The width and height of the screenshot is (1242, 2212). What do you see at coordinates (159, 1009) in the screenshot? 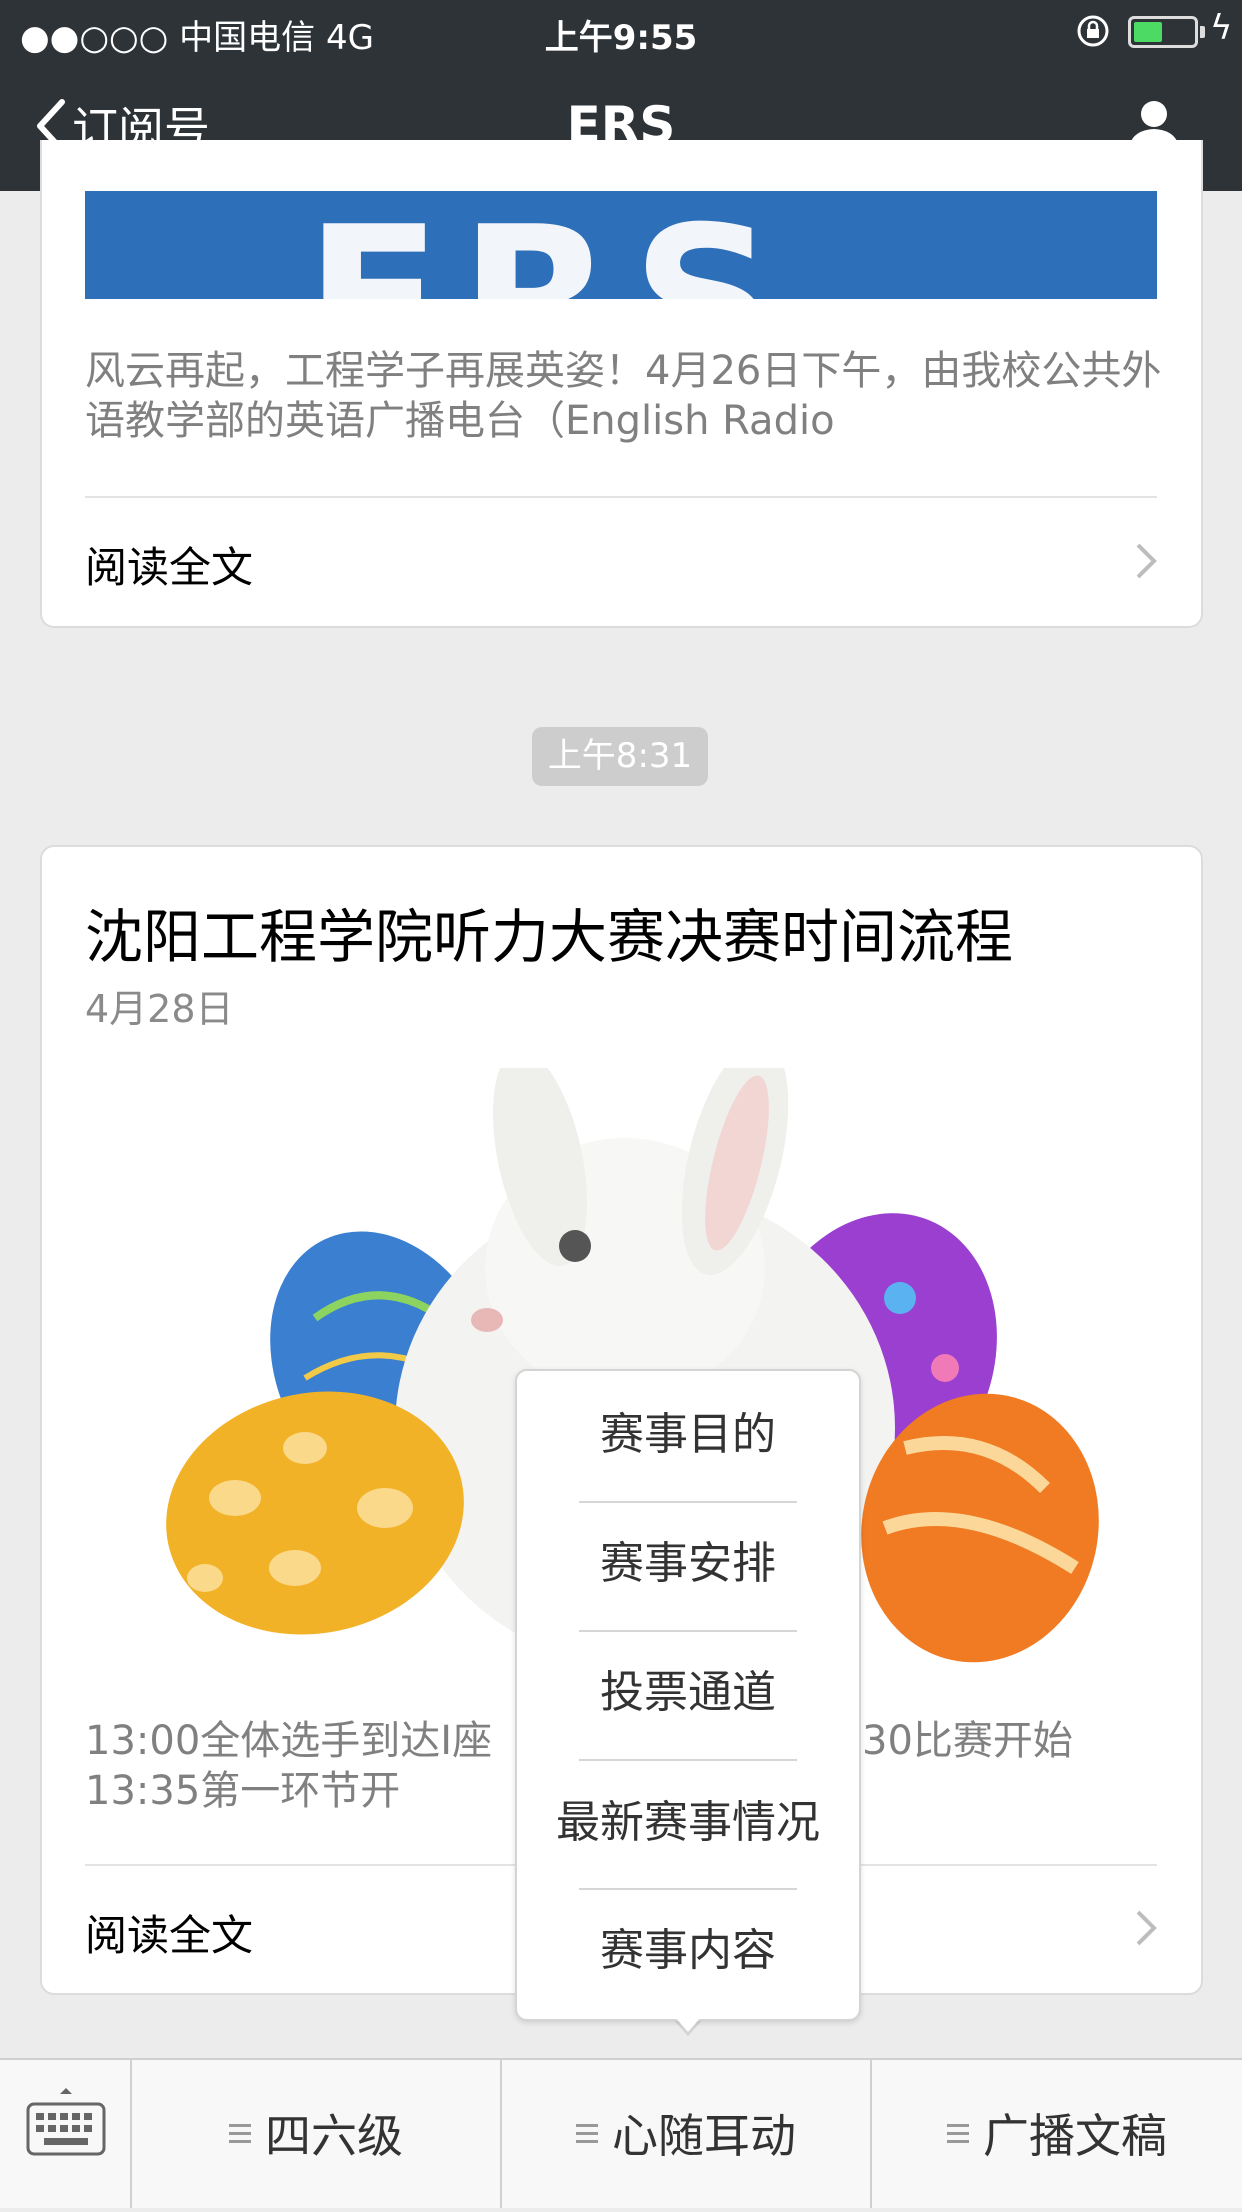
I see `article-date: 4月28日` at bounding box center [159, 1009].